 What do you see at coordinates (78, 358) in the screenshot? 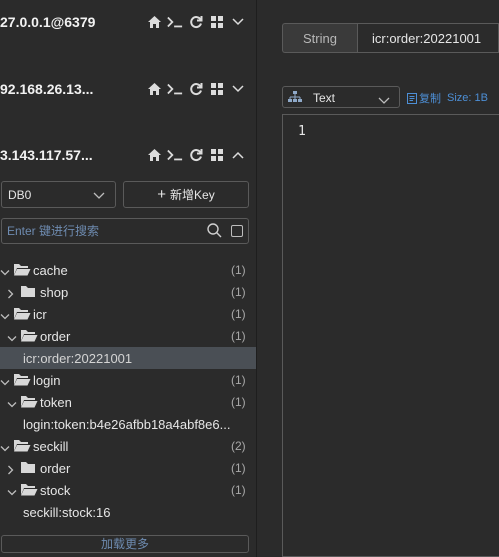
I see `tree-key-label: icr:order:20221001` at bounding box center [78, 358].